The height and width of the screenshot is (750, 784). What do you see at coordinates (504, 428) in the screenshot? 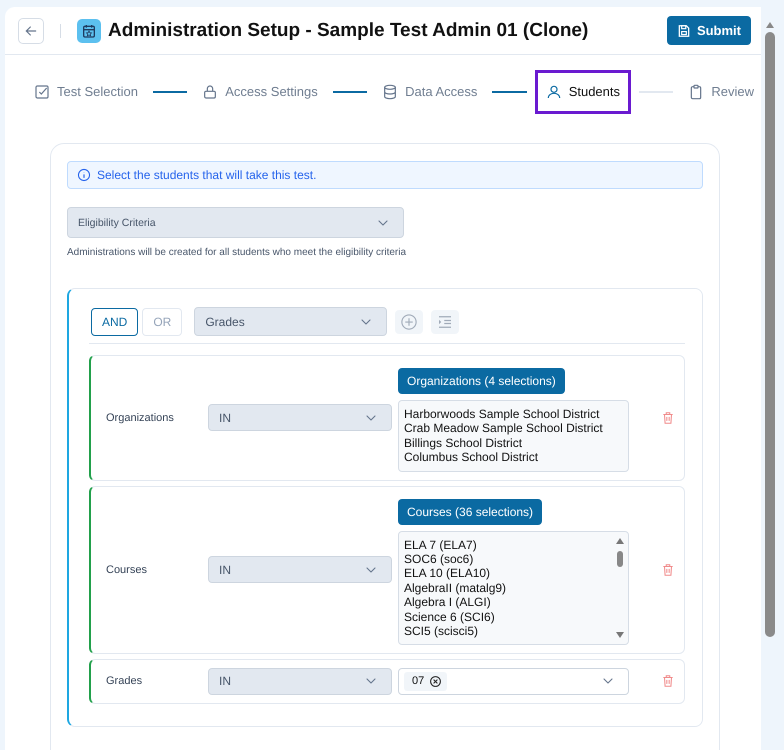
I see `list-item: Crab Meadow Sample School District` at bounding box center [504, 428].